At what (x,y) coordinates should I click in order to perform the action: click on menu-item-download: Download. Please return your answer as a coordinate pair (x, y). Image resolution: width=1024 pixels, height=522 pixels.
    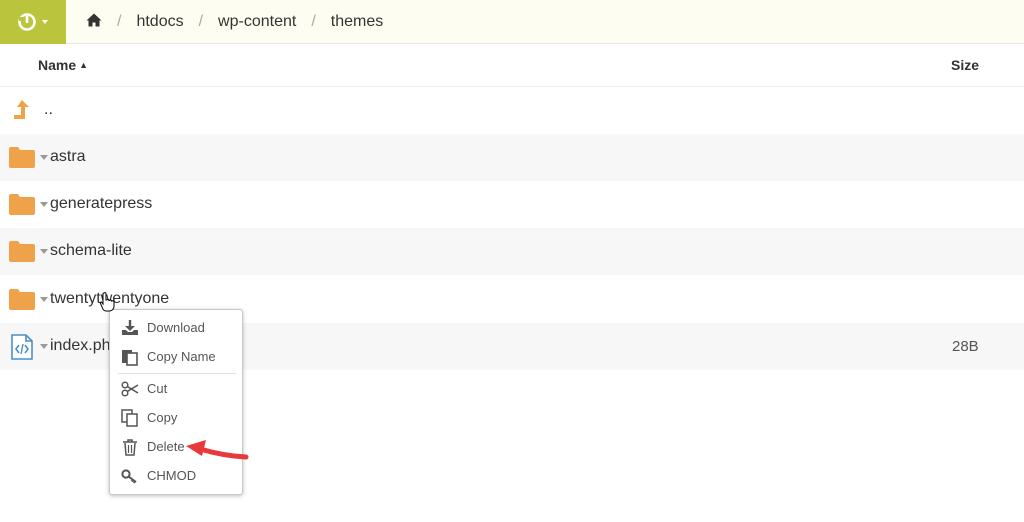
    Looking at the image, I should click on (176, 328).